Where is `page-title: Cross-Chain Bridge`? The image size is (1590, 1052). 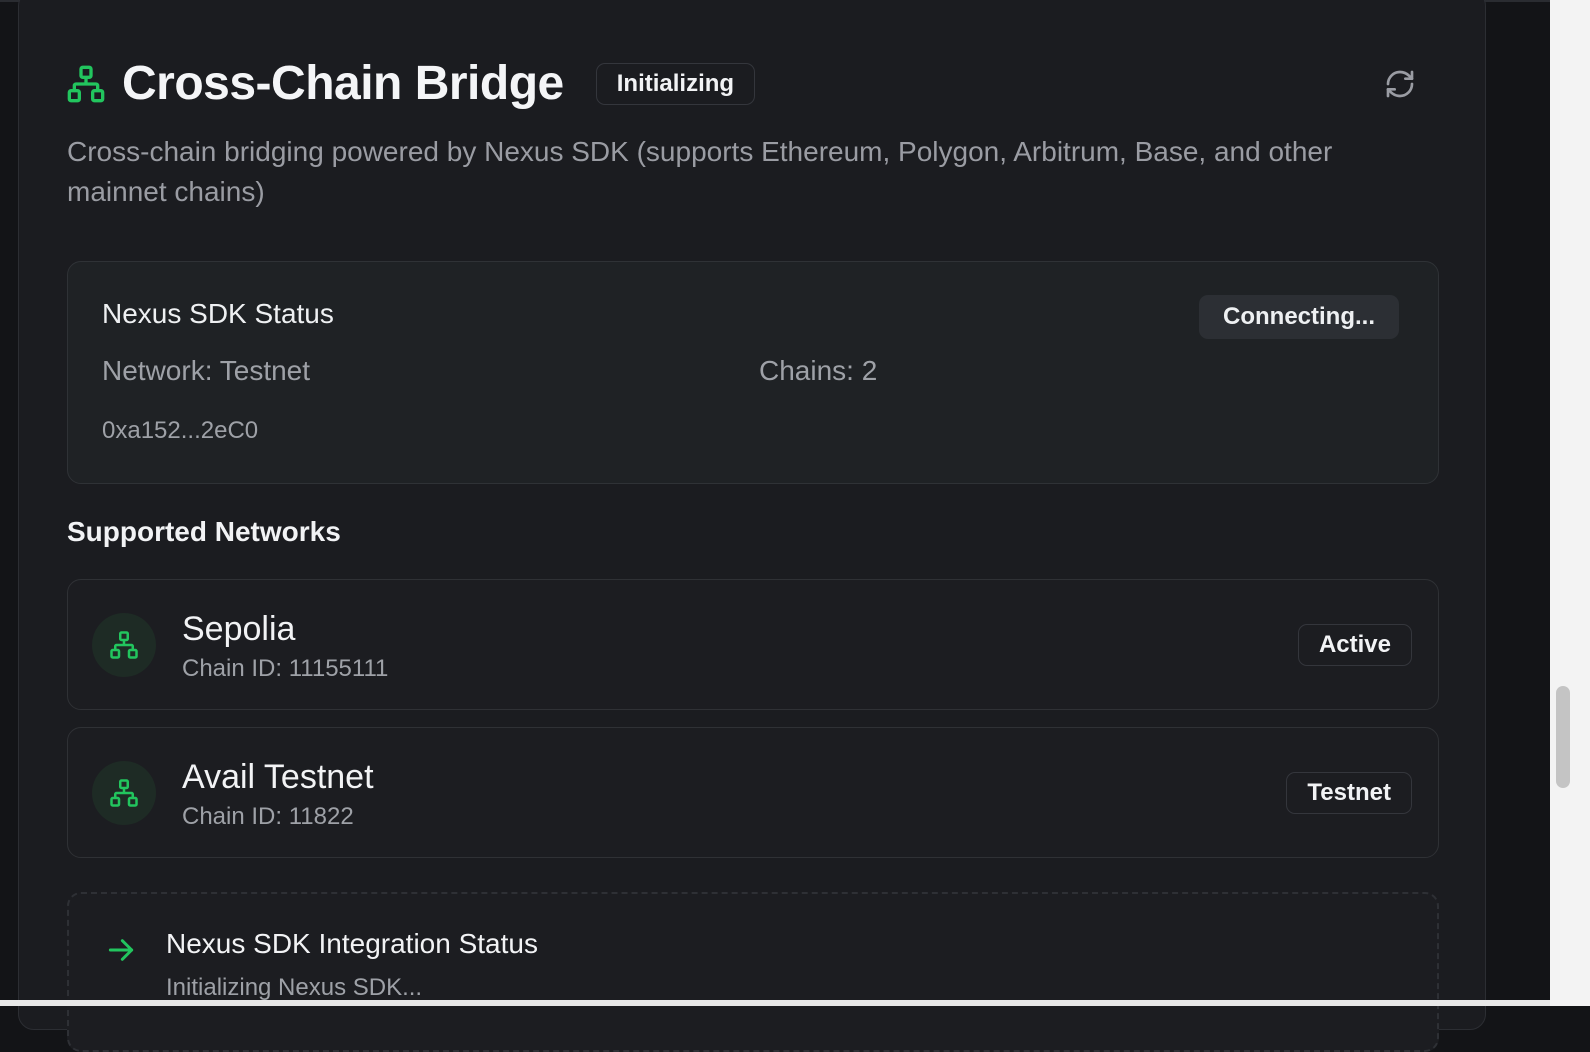 page-title: Cross-Chain Bridge is located at coordinates (343, 83).